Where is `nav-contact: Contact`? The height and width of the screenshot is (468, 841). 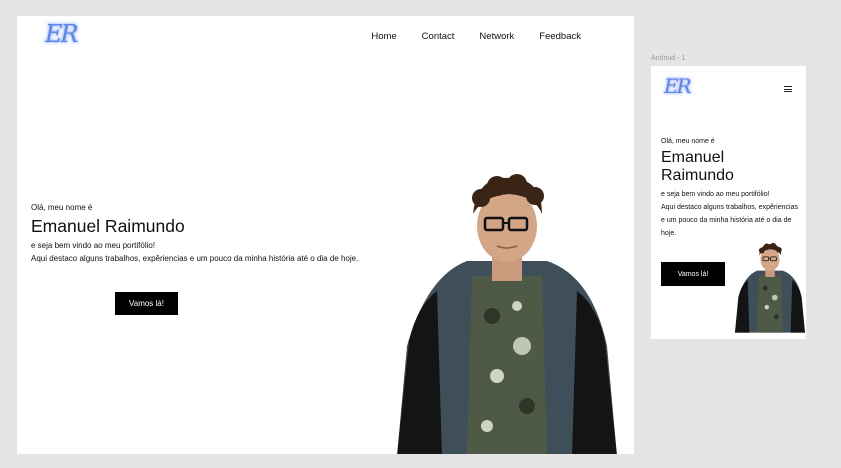
nav-contact: Contact is located at coordinates (438, 36).